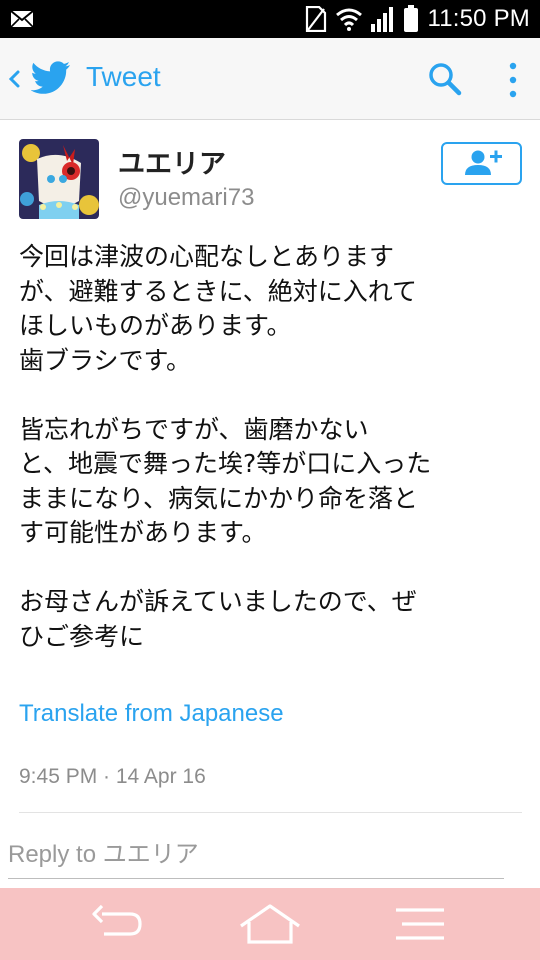  Describe the element at coordinates (117, 924) in the screenshot. I see `back-nav-icon` at that location.